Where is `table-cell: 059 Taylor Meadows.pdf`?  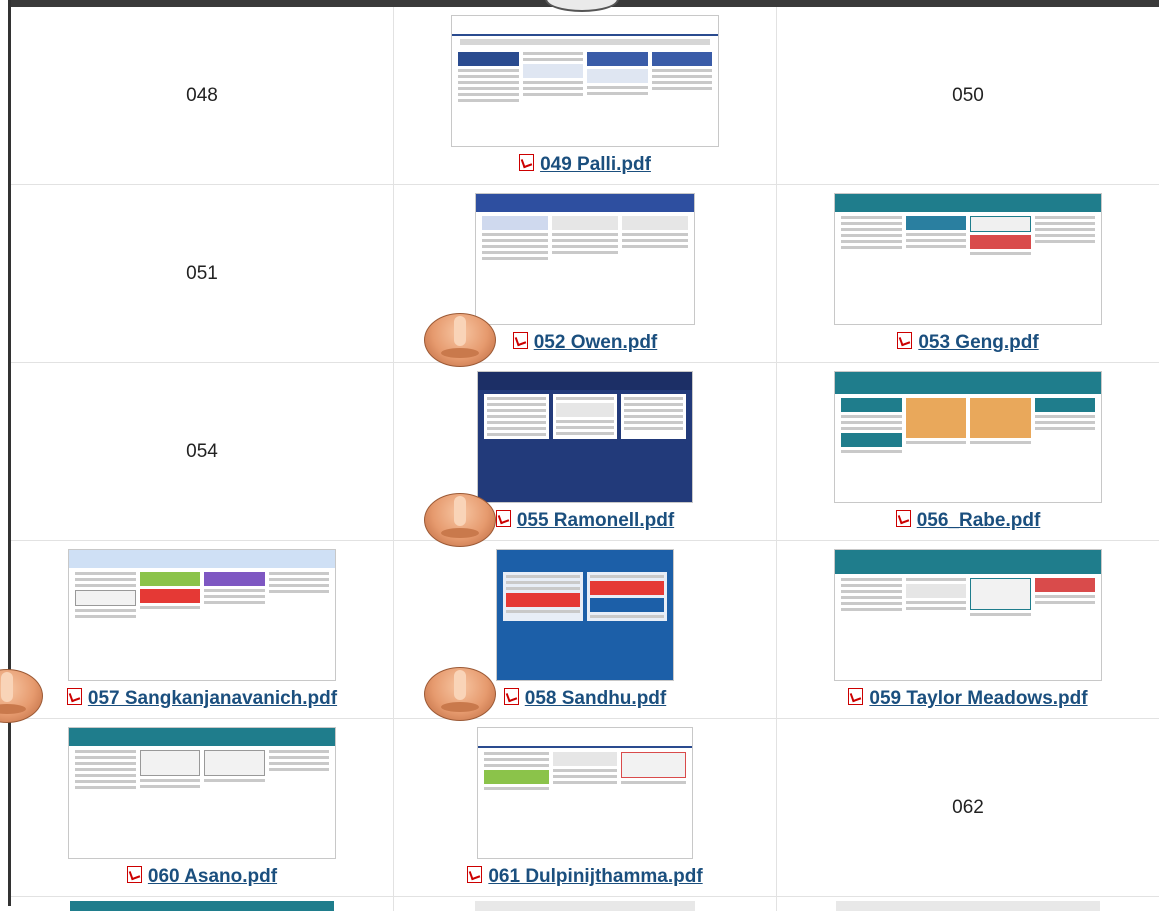
table-cell: 059 Taylor Meadows.pdf is located at coordinates (968, 629).